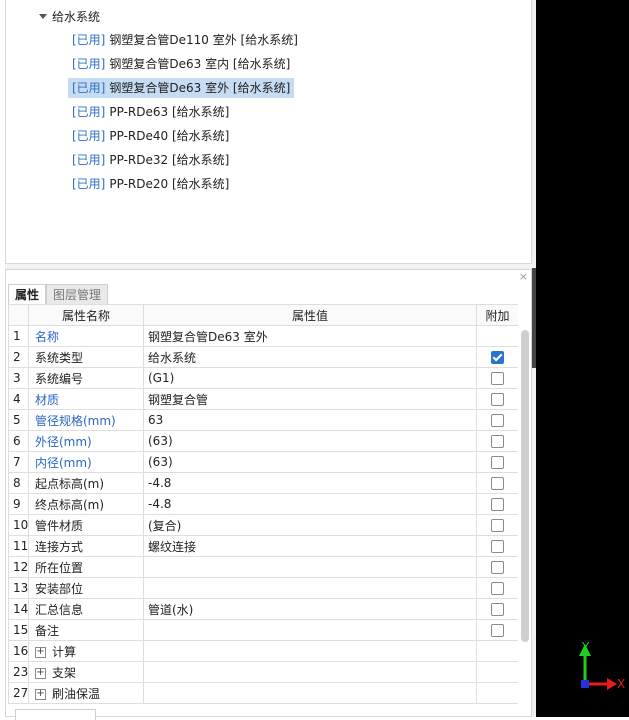  Describe the element at coordinates (27, 294) in the screenshot. I see `tab-properties: 属性` at that location.